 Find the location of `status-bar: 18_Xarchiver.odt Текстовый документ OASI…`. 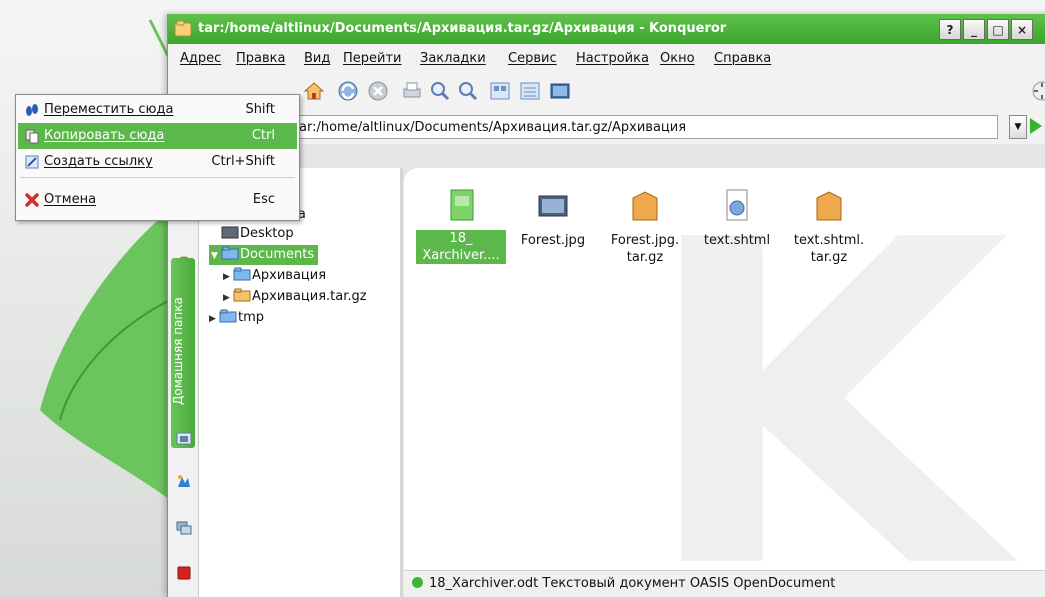

status-bar: 18_Xarchiver.odt Текстовый документ OASI… is located at coordinates (724, 583).